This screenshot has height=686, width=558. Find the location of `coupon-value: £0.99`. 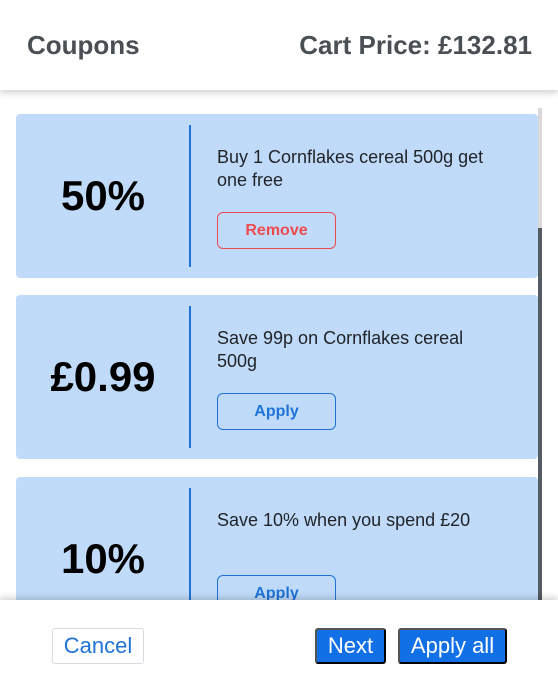

coupon-value: £0.99 is located at coordinates (103, 376).